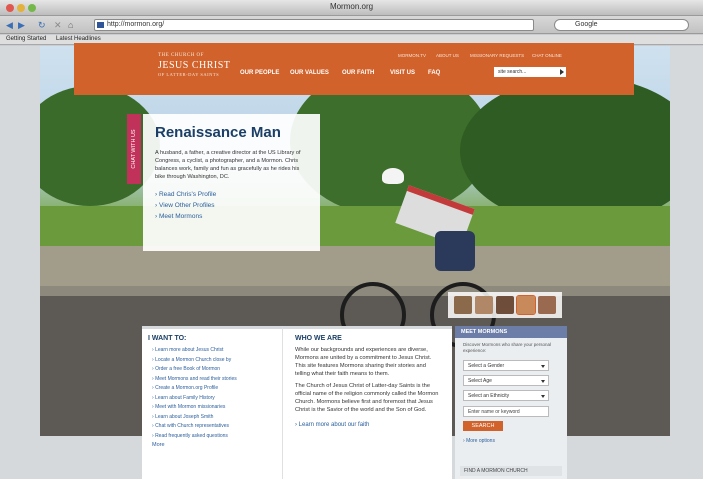 Image resolution: width=703 pixels, height=479 pixels. I want to click on browser-search-field: Google, so click(621, 25).